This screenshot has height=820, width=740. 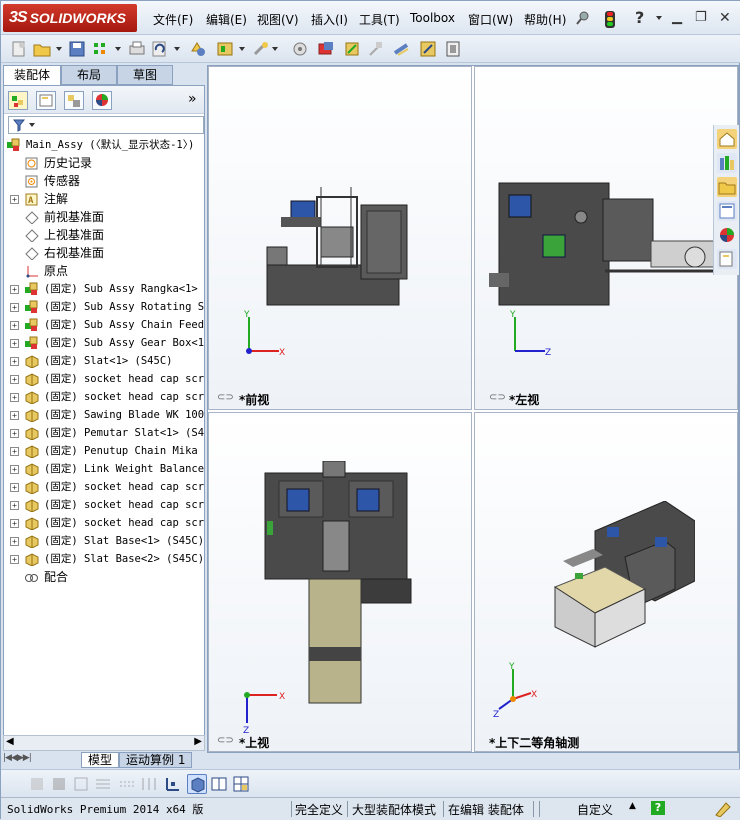 What do you see at coordinates (18, 100) in the screenshot?
I see `featuremanager-icon` at bounding box center [18, 100].